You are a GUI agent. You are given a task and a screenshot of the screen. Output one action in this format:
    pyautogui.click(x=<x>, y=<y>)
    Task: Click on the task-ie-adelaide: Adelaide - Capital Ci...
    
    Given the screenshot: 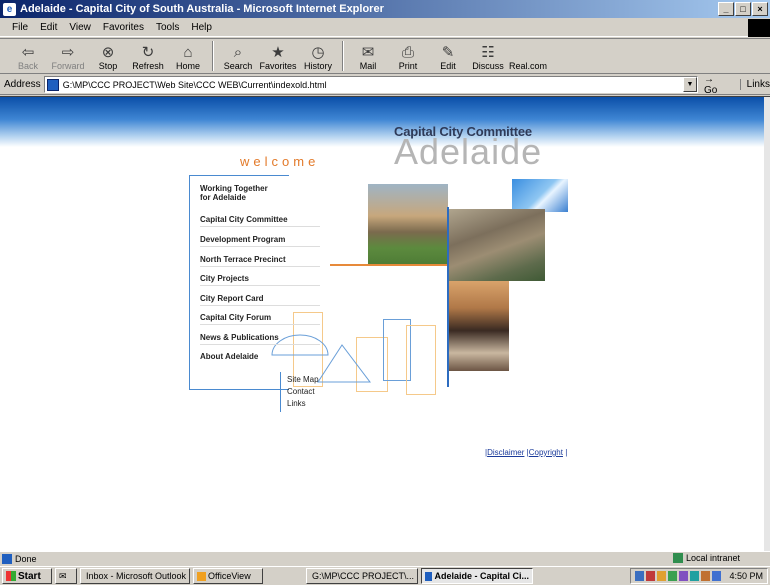 What is the action you would take?
    pyautogui.click(x=477, y=576)
    